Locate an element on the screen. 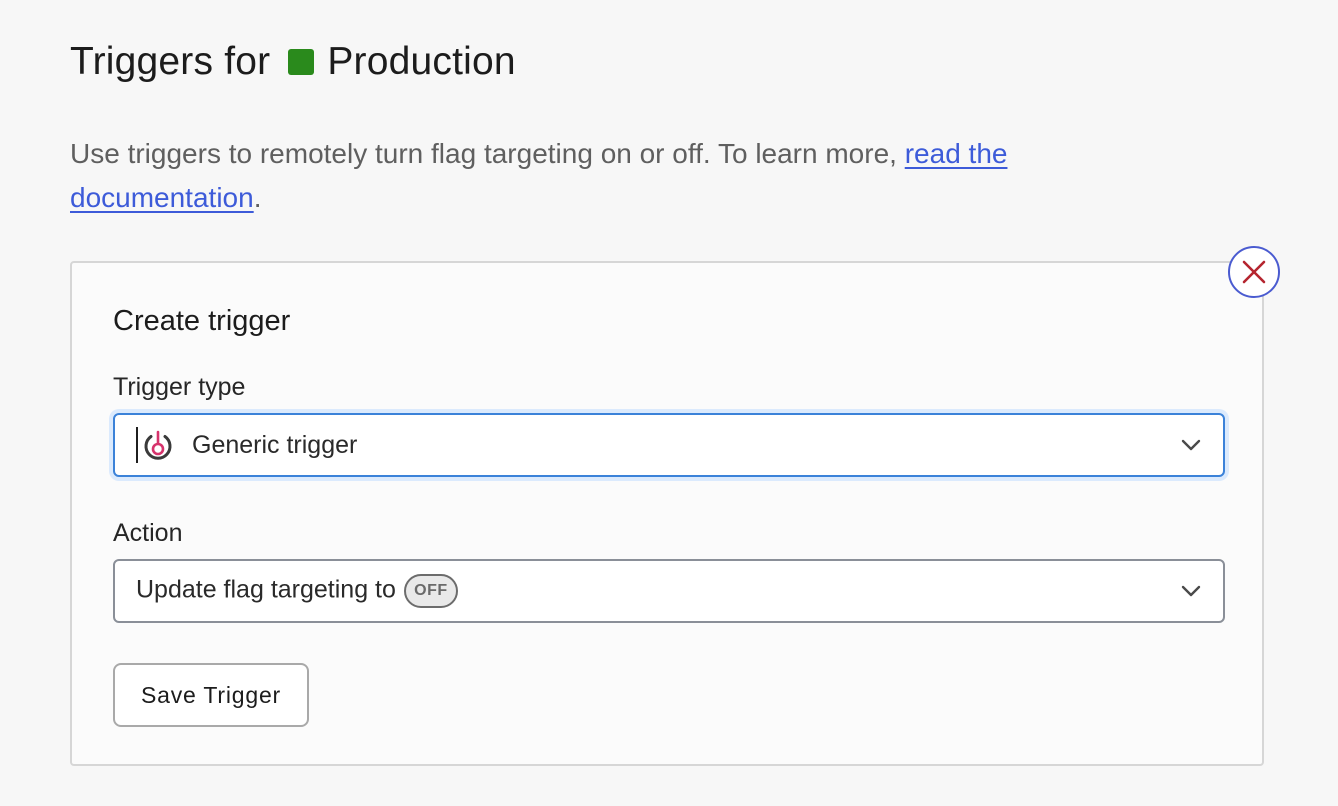 Image resolution: width=1338 pixels, height=806 pixels. description-suffix: . is located at coordinates (257, 197).